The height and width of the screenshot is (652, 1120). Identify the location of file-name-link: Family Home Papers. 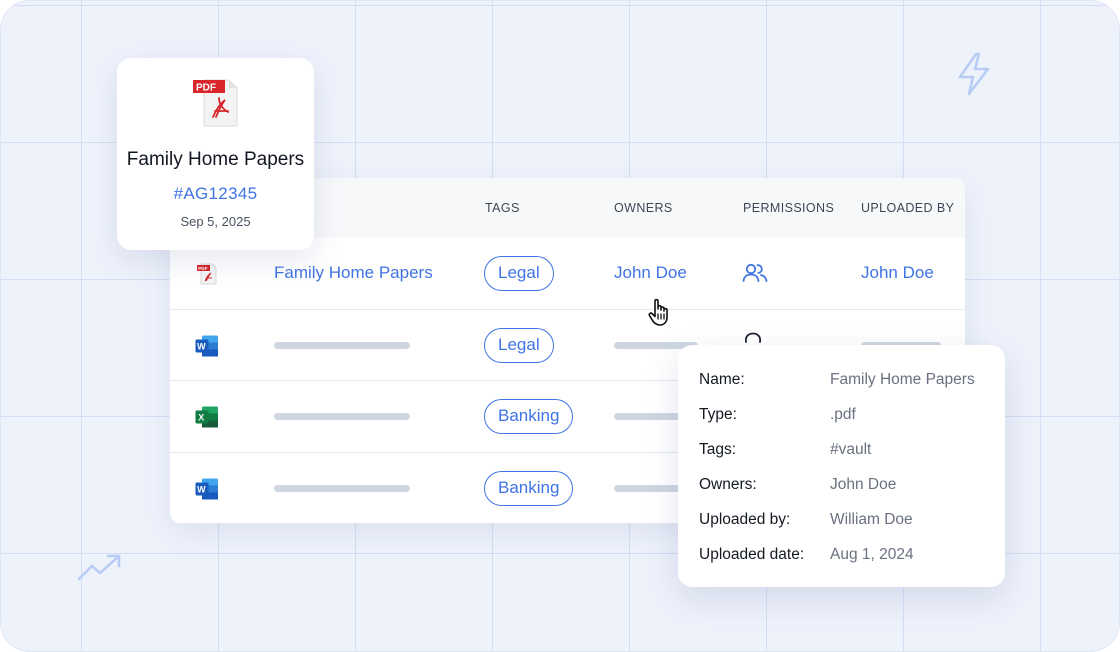
(353, 273).